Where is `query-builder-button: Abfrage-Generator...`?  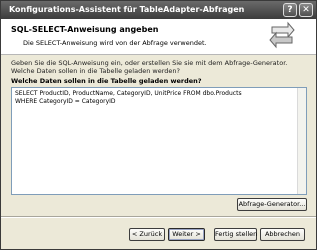
query-builder-button: Abfrage-Generator... is located at coordinates (272, 204).